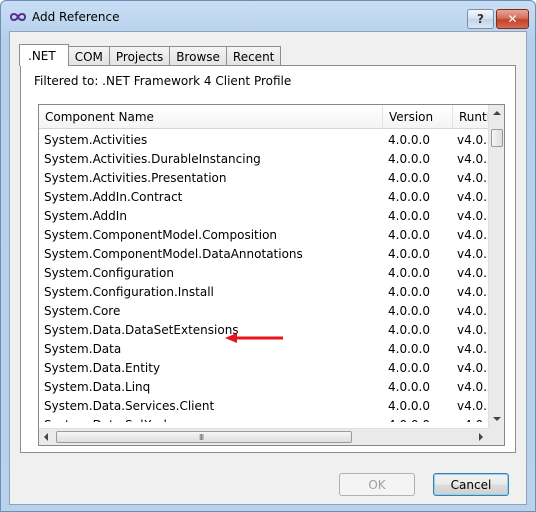 The image size is (536, 512). I want to click on list-item: System.Data.Services.Client 4.0.0.0 v4.0.3, so click(263, 405).